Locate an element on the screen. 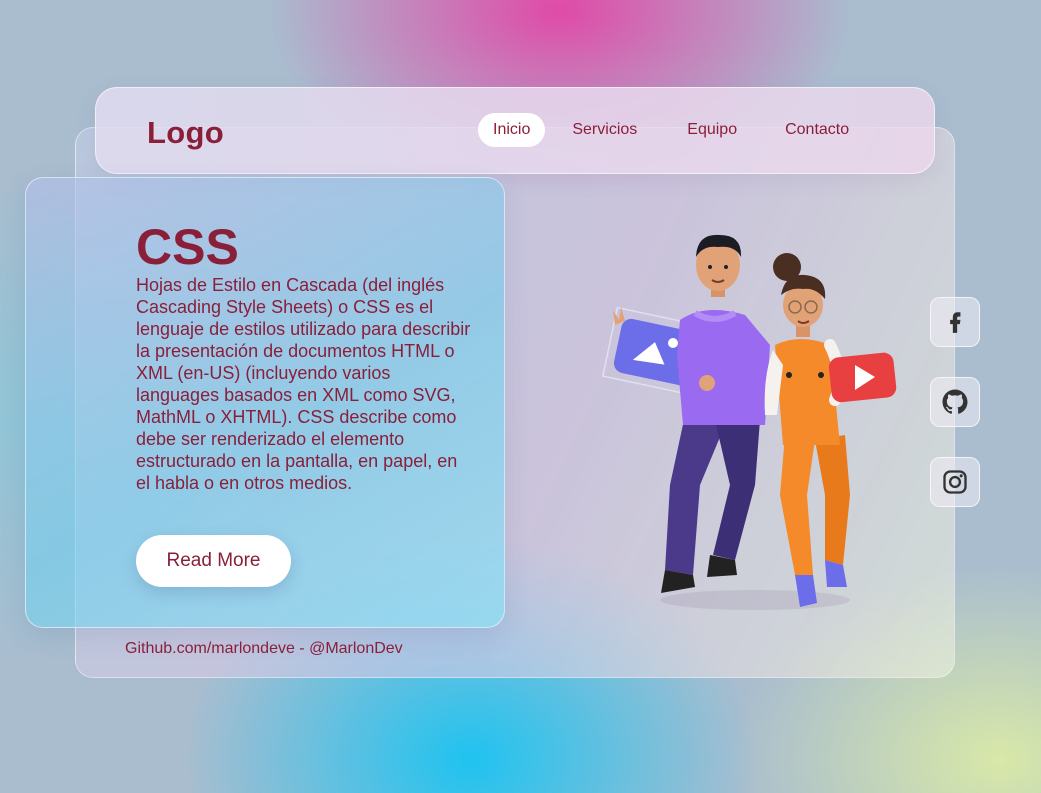 The height and width of the screenshot is (793, 1041). man-figure is located at coordinates (691, 413).